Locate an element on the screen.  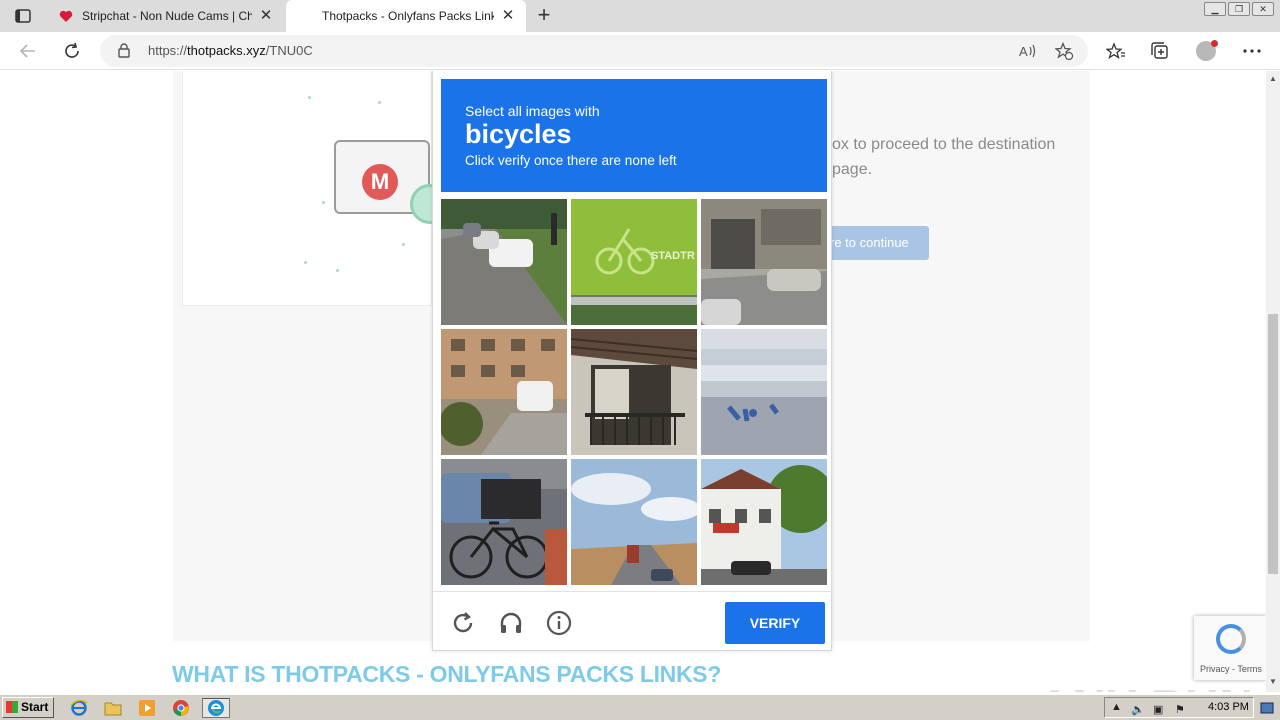
window-controls: ▁ ❐ ✕ is located at coordinates (1239, 9).